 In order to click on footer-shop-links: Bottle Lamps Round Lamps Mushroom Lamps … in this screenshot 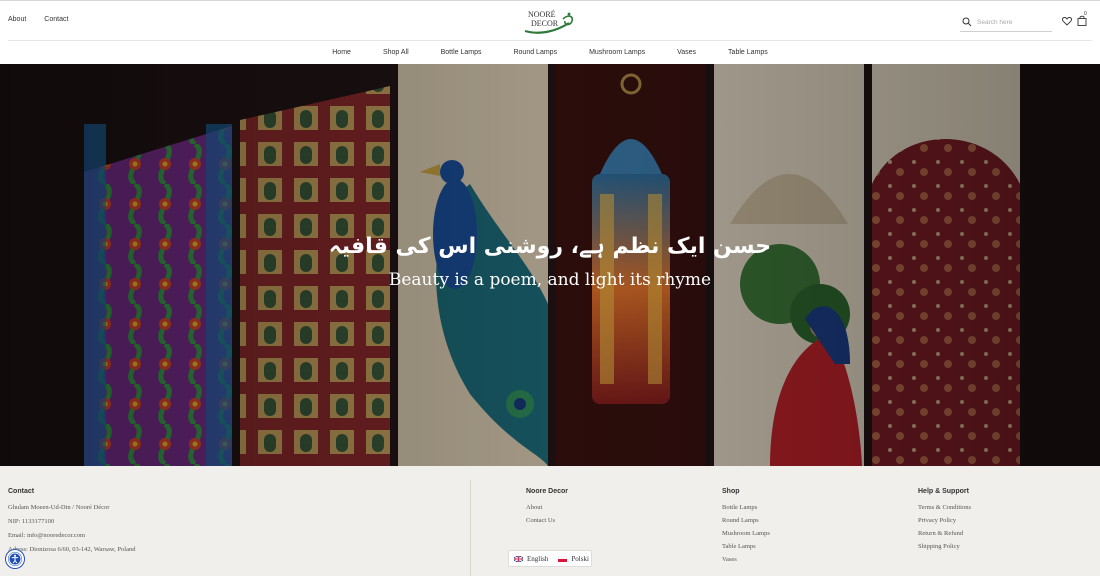, I will do `click(746, 536)`.